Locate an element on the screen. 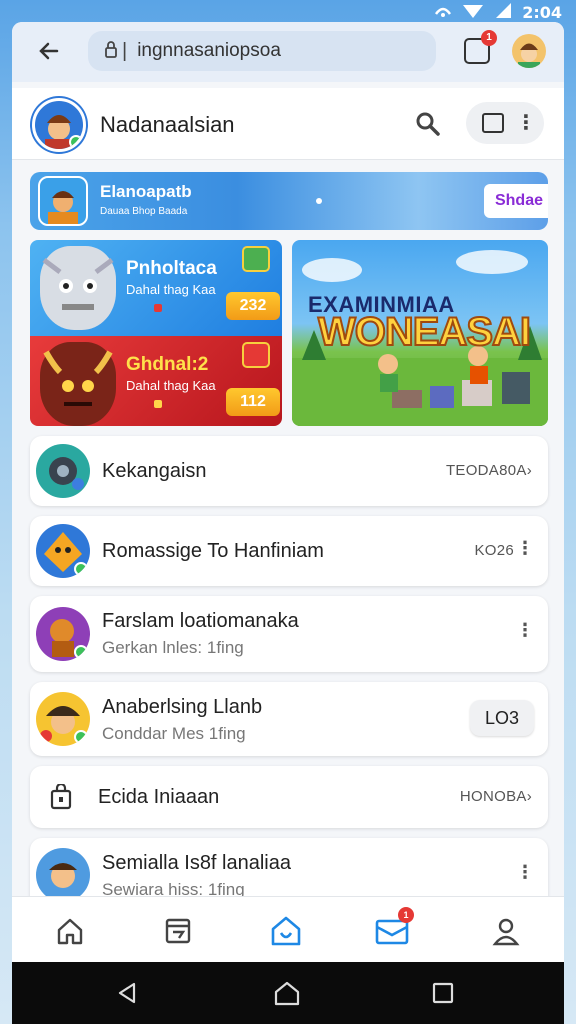 The image size is (576, 1024). list-item: Romassige To Hanfiniam KO26 ⋮ is located at coordinates (289, 551).